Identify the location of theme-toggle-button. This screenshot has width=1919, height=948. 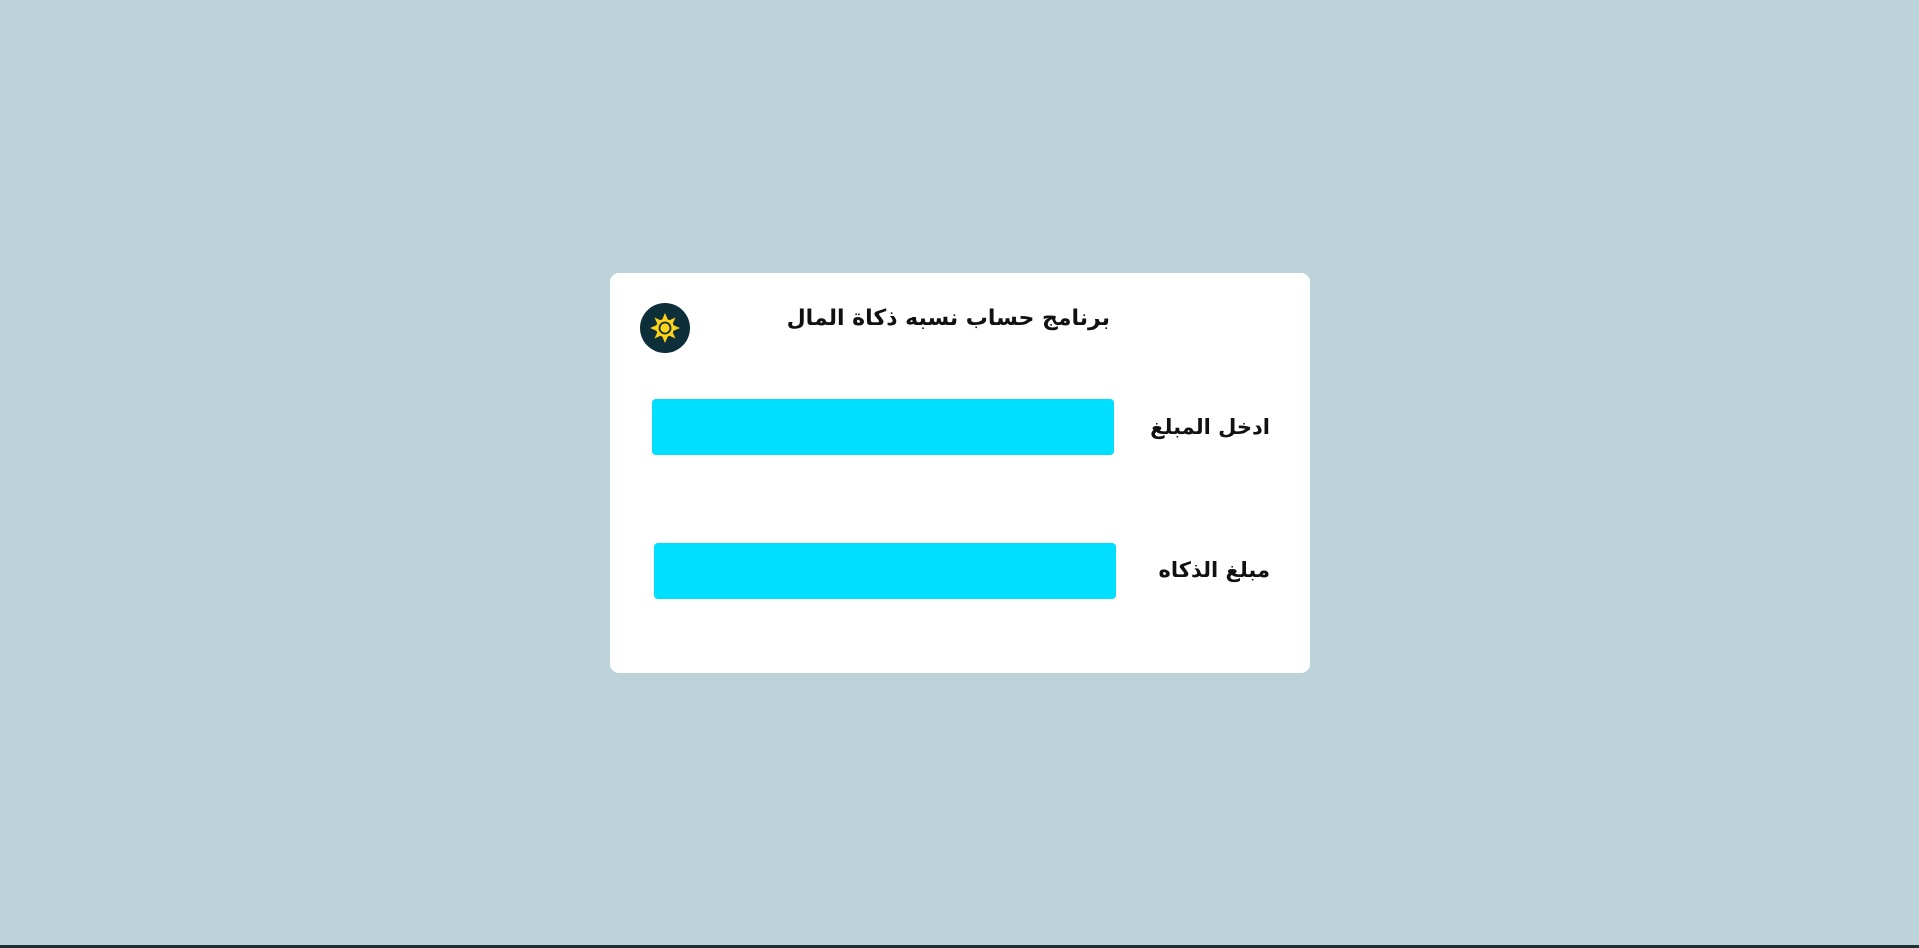
(665, 328).